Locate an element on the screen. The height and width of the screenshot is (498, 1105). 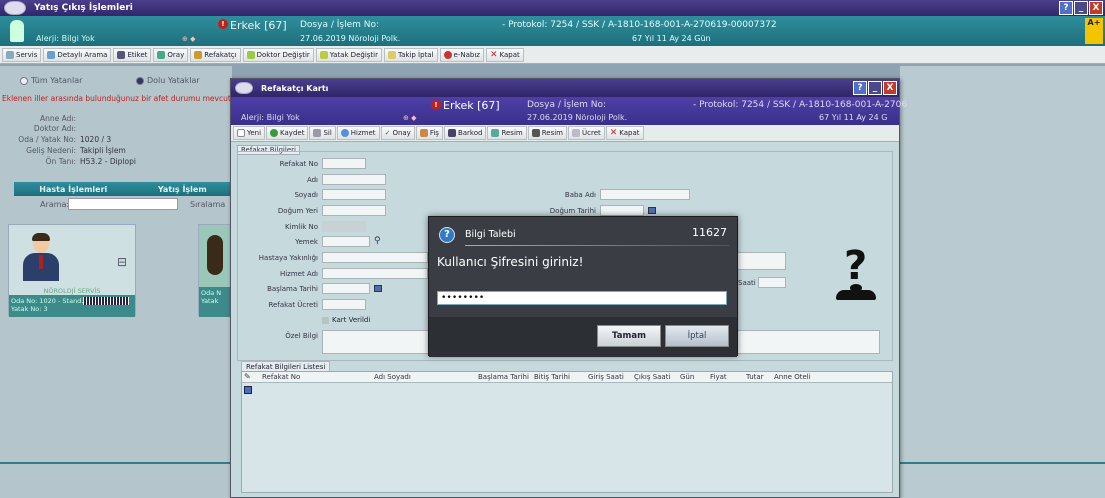
col-gun: Gün is located at coordinates (687, 377).